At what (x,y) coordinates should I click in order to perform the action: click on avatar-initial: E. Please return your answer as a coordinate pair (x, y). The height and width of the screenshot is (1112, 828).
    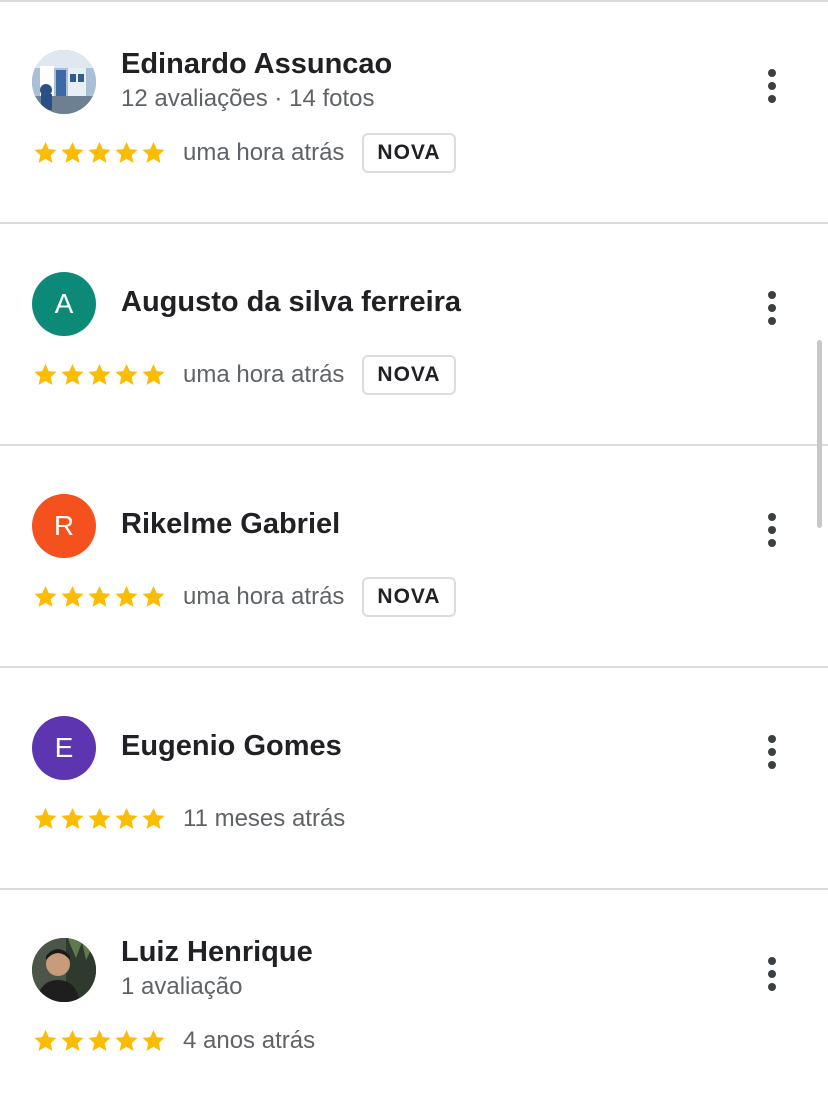
    Looking at the image, I should click on (64, 747).